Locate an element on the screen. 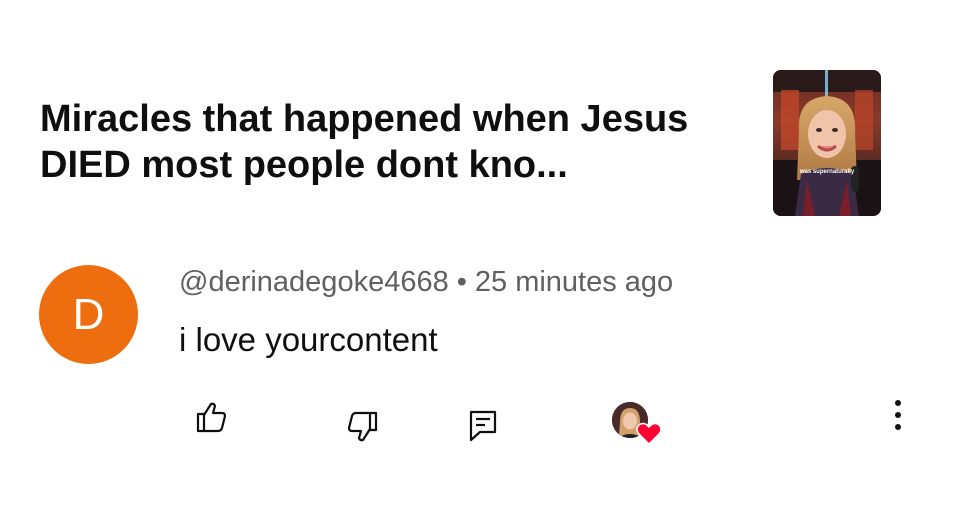 The image size is (960, 505). reply-button is located at coordinates (483, 426).